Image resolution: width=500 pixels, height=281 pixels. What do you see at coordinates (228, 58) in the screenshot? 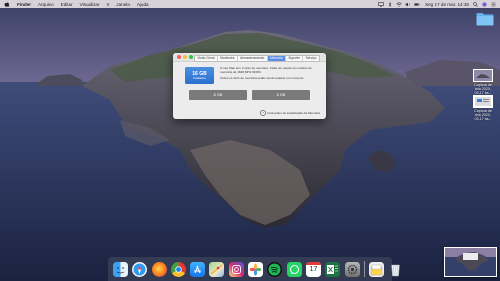
I see `tab-displays: Monitores` at bounding box center [228, 58].